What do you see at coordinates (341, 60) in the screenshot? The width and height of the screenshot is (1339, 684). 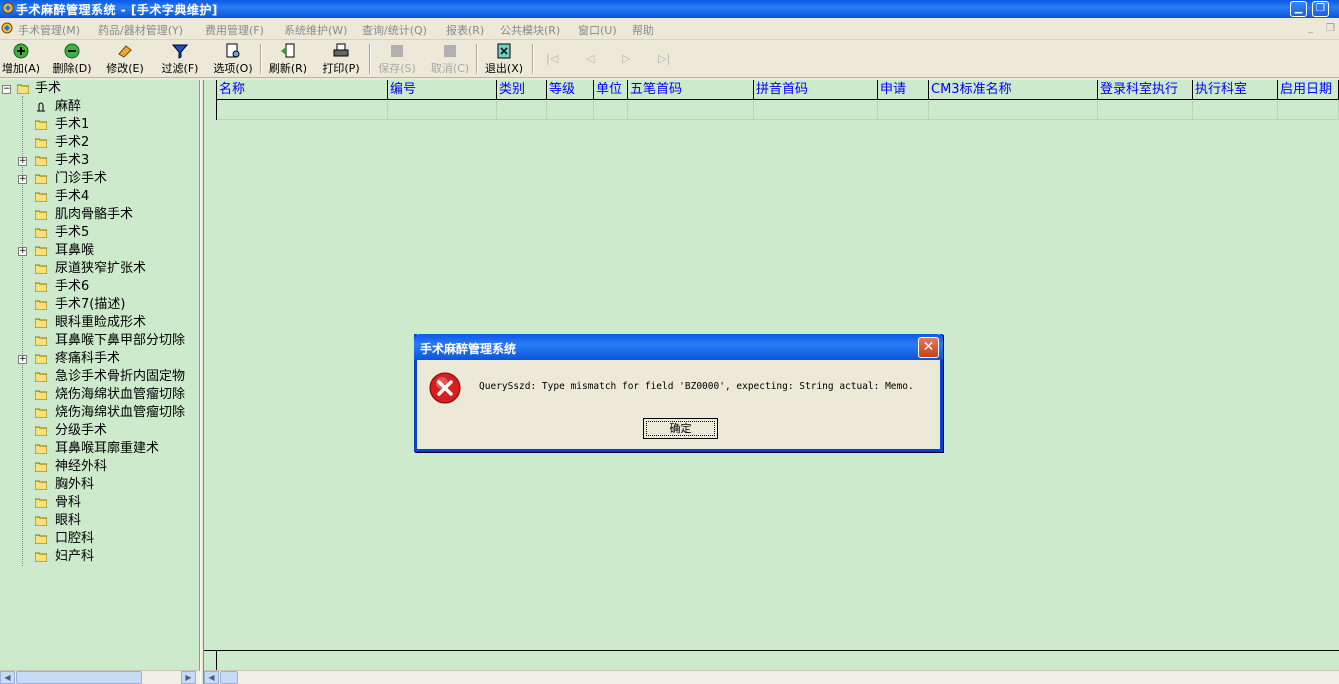 I see `print-button: 打印(P)` at bounding box center [341, 60].